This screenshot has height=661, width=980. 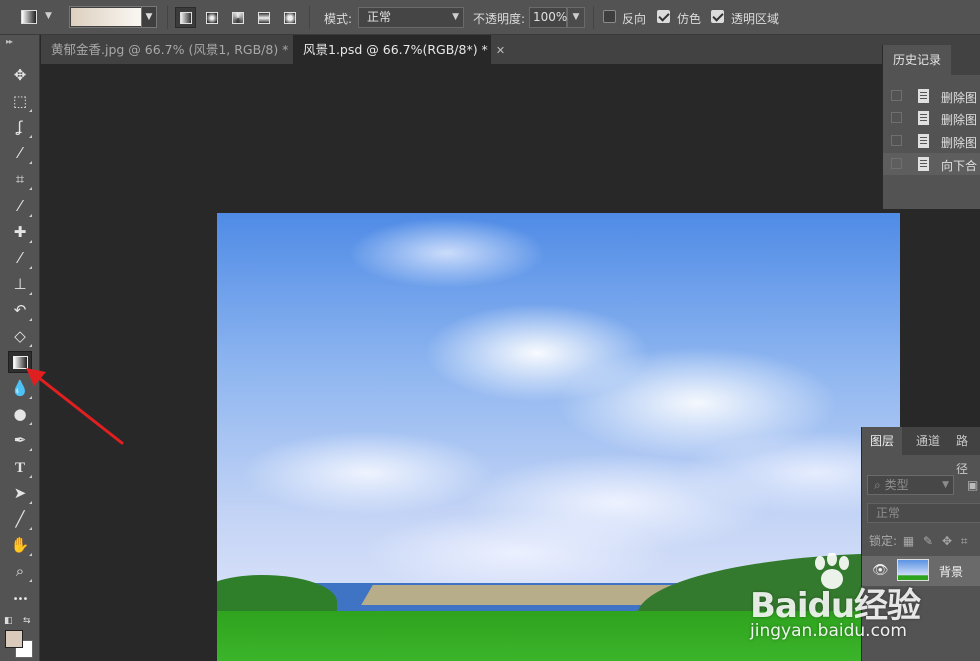 I want to click on close-icon: ✕, so click(x=500, y=50).